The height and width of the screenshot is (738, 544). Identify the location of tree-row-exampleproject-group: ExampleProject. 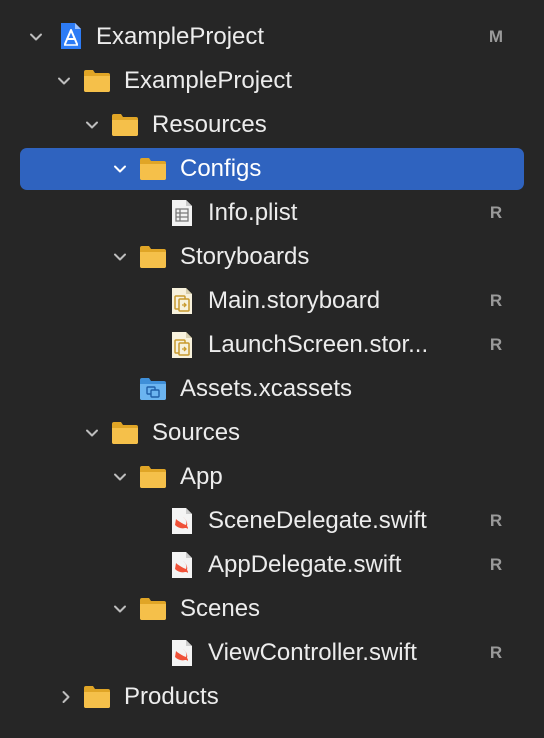
(272, 81).